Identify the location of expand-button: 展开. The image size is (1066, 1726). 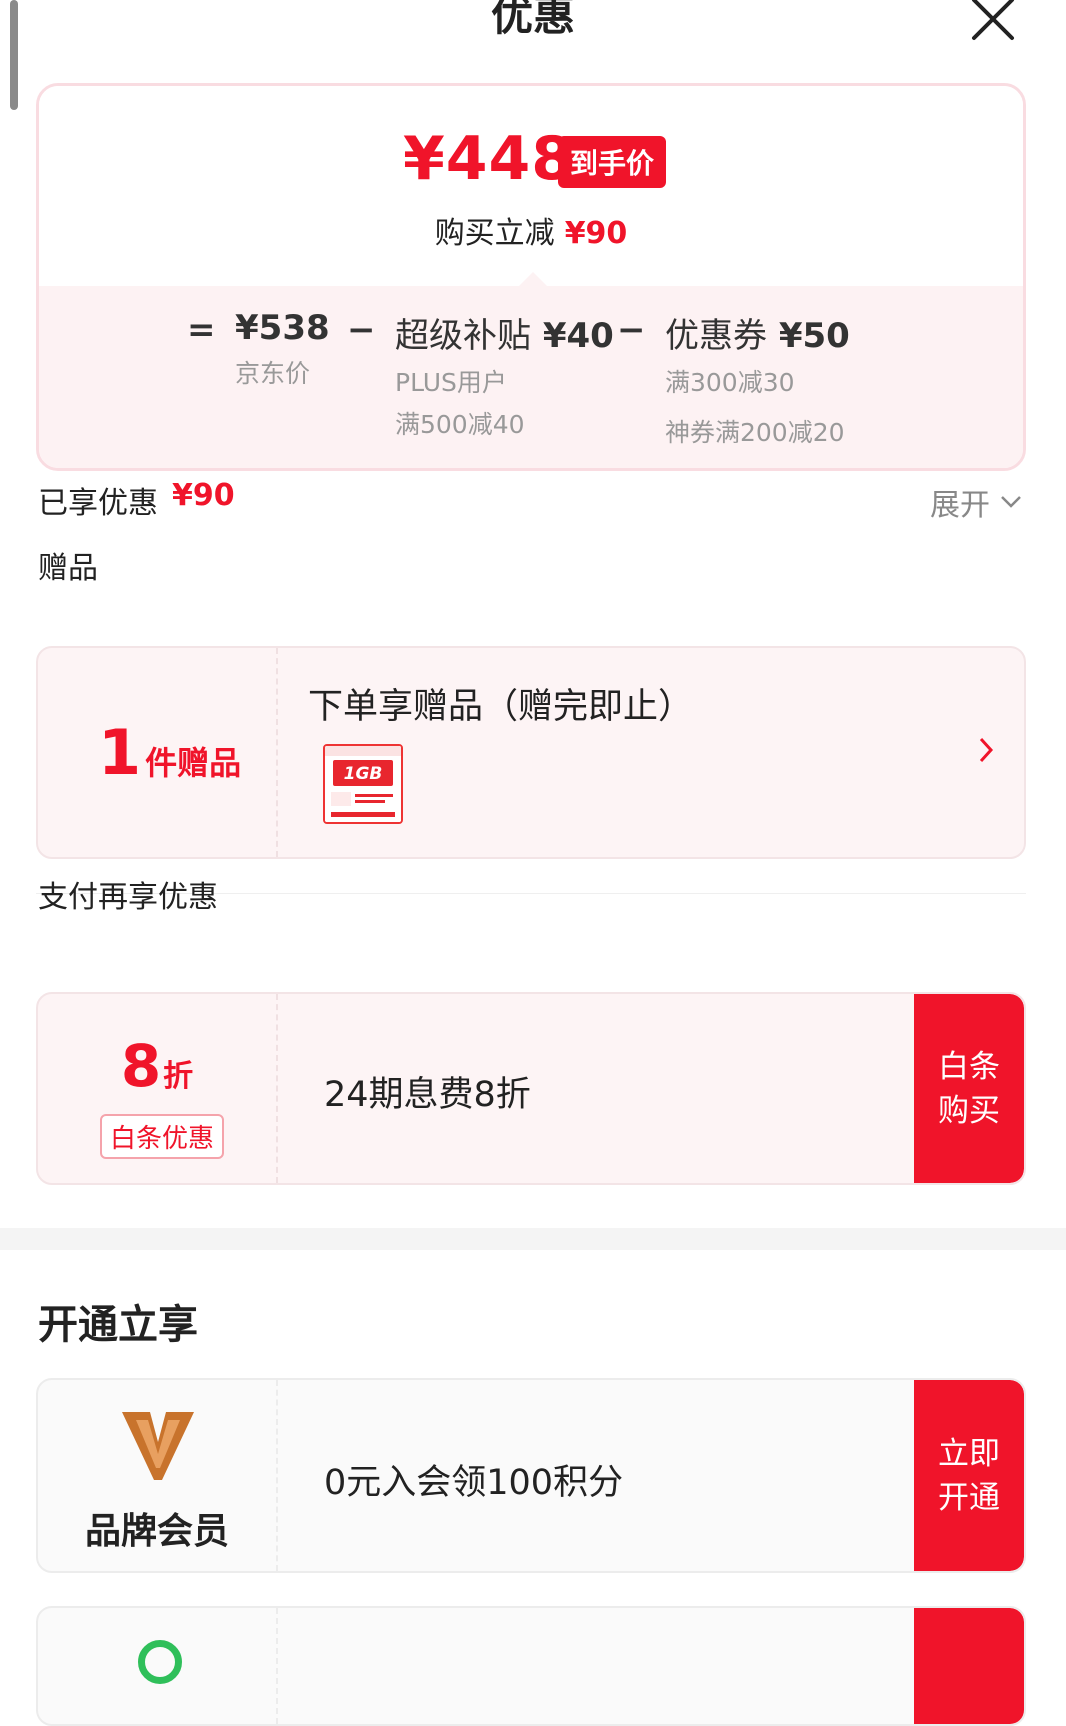
(976, 502).